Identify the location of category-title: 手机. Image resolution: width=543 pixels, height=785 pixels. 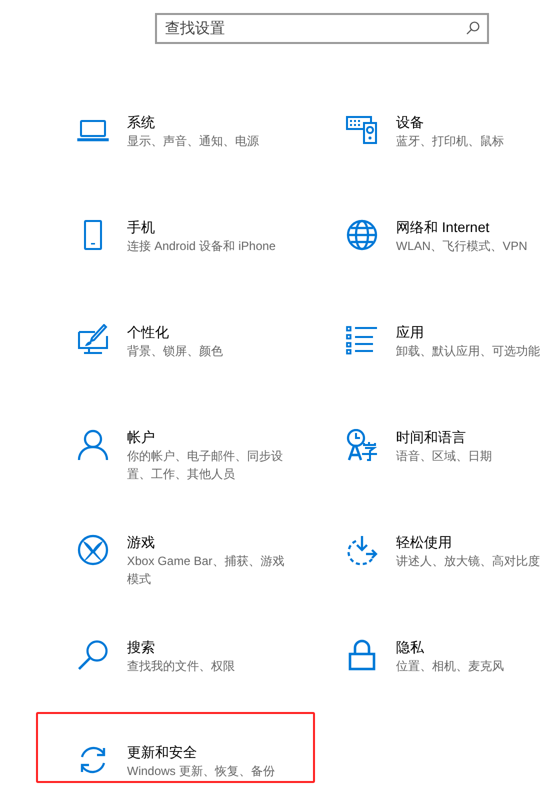
(141, 227).